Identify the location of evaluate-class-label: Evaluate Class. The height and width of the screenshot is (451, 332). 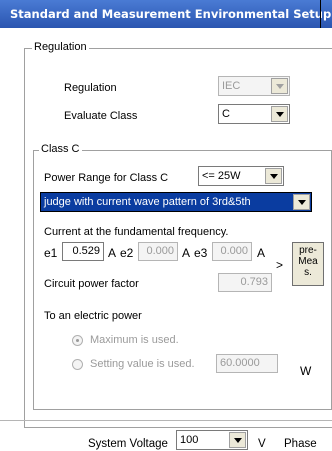
(101, 116).